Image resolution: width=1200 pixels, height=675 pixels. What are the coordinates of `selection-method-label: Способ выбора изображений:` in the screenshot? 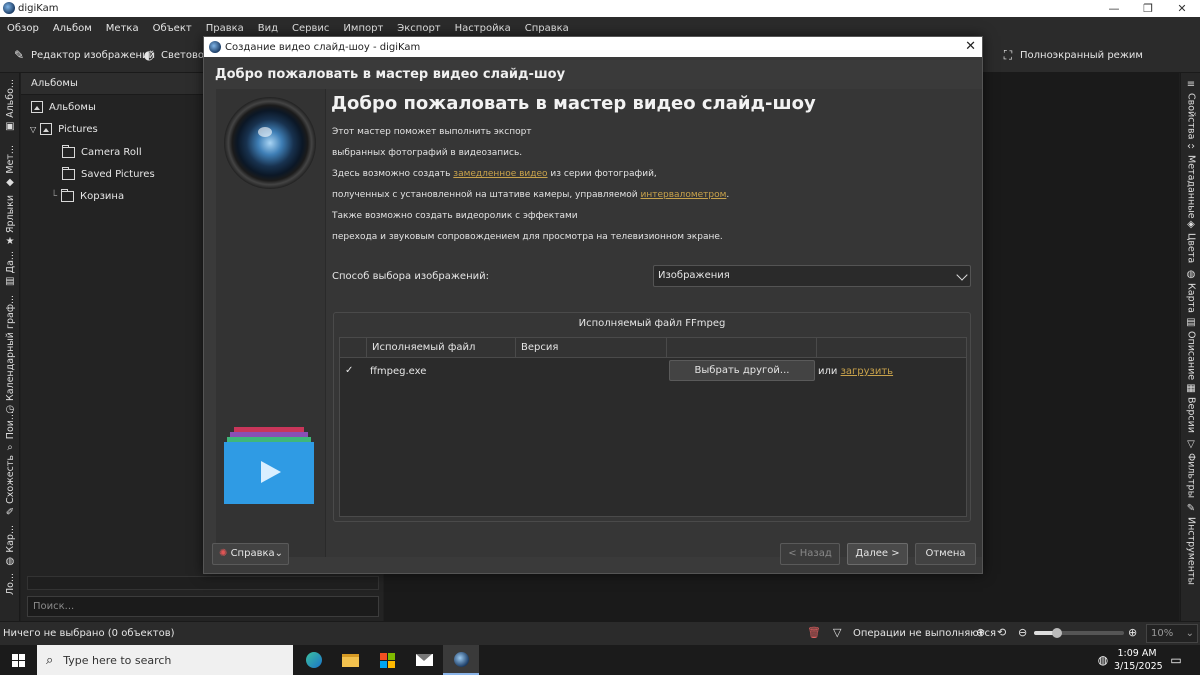 It's located at (410, 276).